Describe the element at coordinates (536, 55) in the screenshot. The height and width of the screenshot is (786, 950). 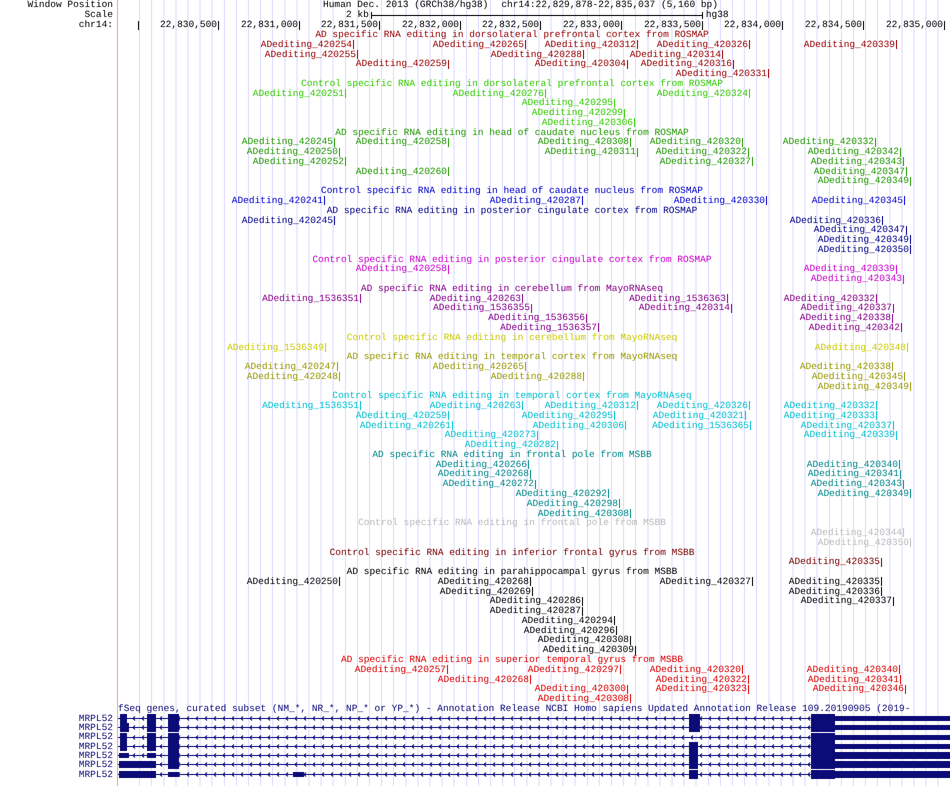
I see `feature-label: ADediting_420288` at that location.